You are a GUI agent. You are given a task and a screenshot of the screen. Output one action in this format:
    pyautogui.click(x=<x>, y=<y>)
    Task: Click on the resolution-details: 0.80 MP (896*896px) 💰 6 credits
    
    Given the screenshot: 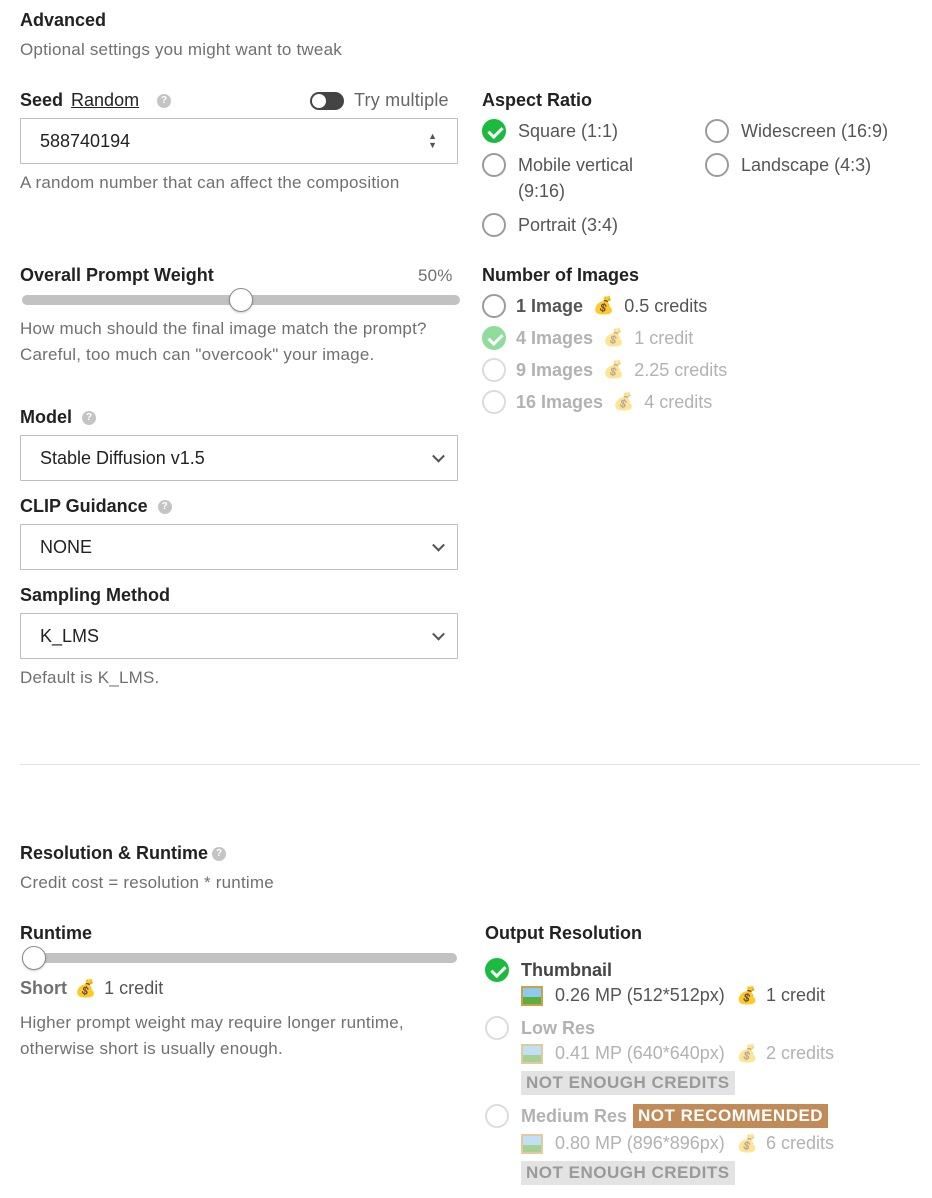 What is the action you would take?
    pyautogui.click(x=677, y=1143)
    